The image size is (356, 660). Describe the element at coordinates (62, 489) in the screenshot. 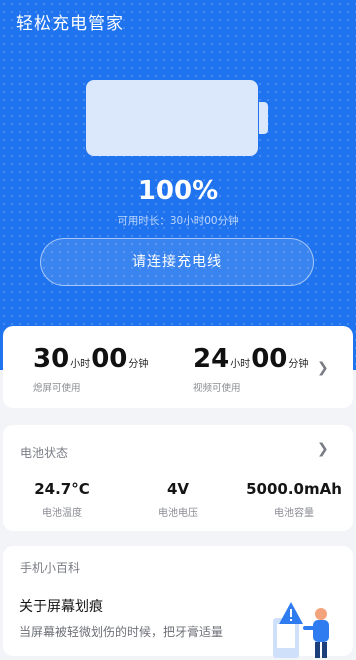

I see `battery-temperature-value: 24.7°C` at that location.